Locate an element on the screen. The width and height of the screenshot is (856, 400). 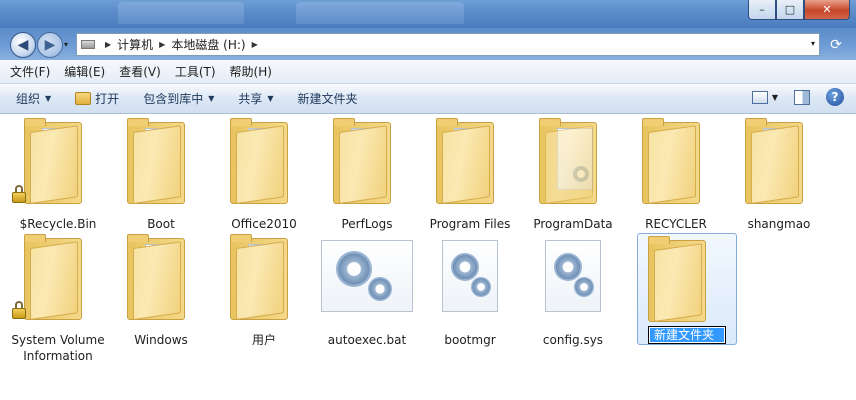
open-label: 打开 is located at coordinates (107, 99).